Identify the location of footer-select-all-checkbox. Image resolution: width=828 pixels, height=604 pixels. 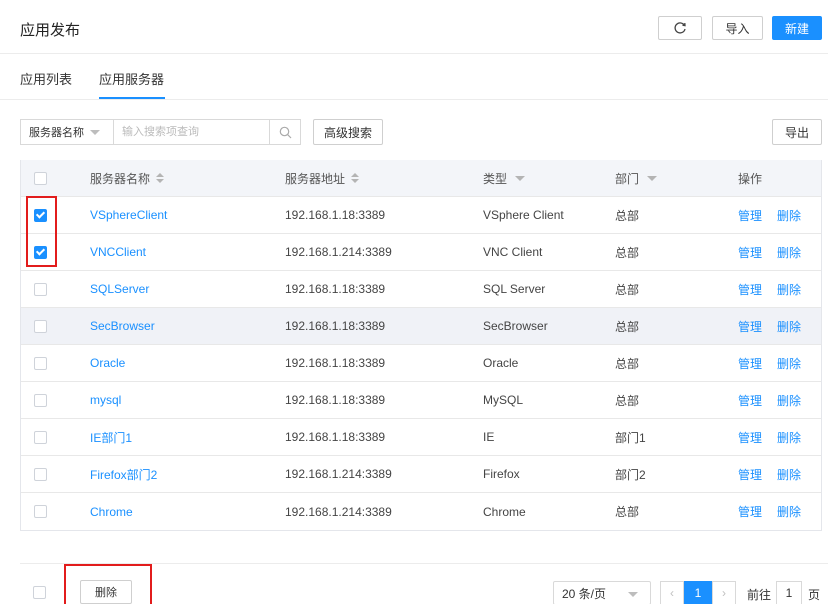
(39, 592).